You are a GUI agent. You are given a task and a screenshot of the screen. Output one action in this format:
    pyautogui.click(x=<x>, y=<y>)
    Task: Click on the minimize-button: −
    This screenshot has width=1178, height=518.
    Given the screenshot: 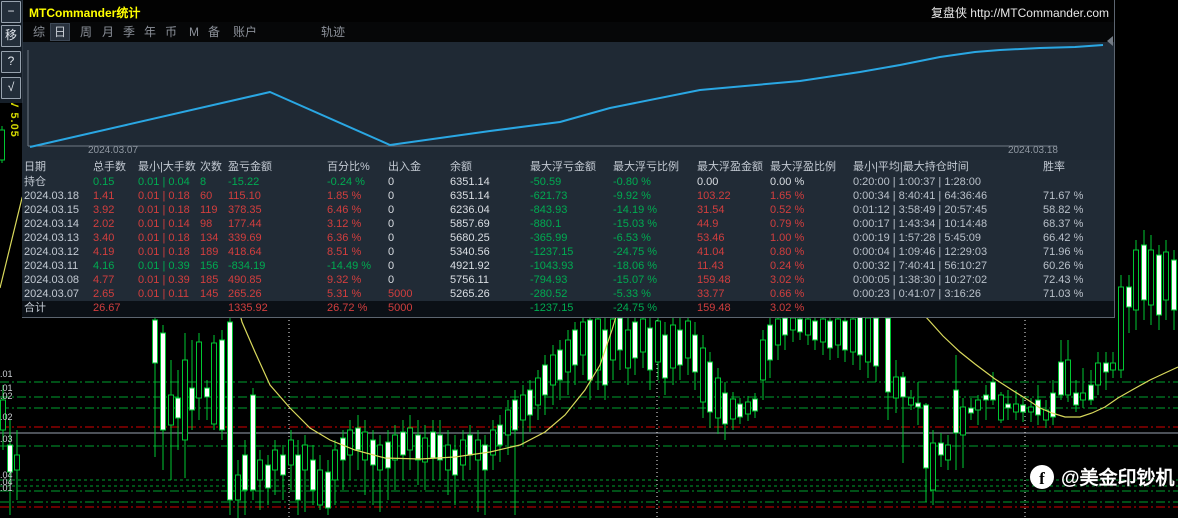 What is the action you would take?
    pyautogui.click(x=11, y=12)
    